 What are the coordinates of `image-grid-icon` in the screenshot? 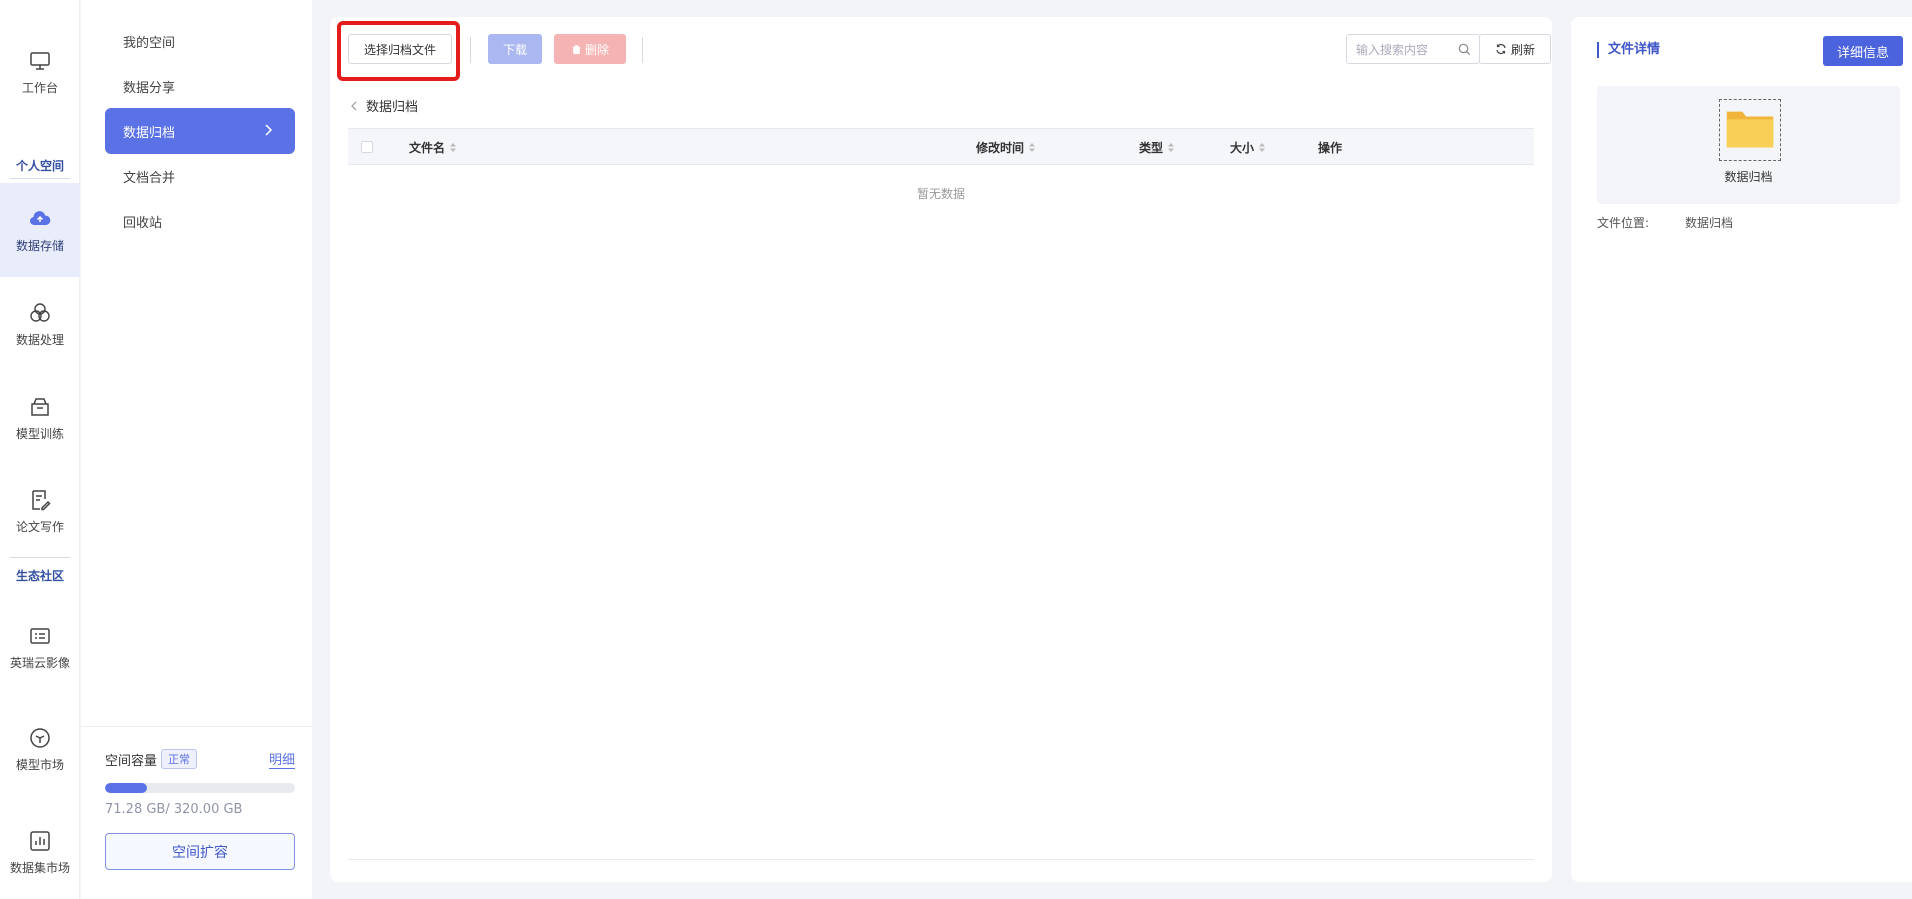 It's located at (40, 635).